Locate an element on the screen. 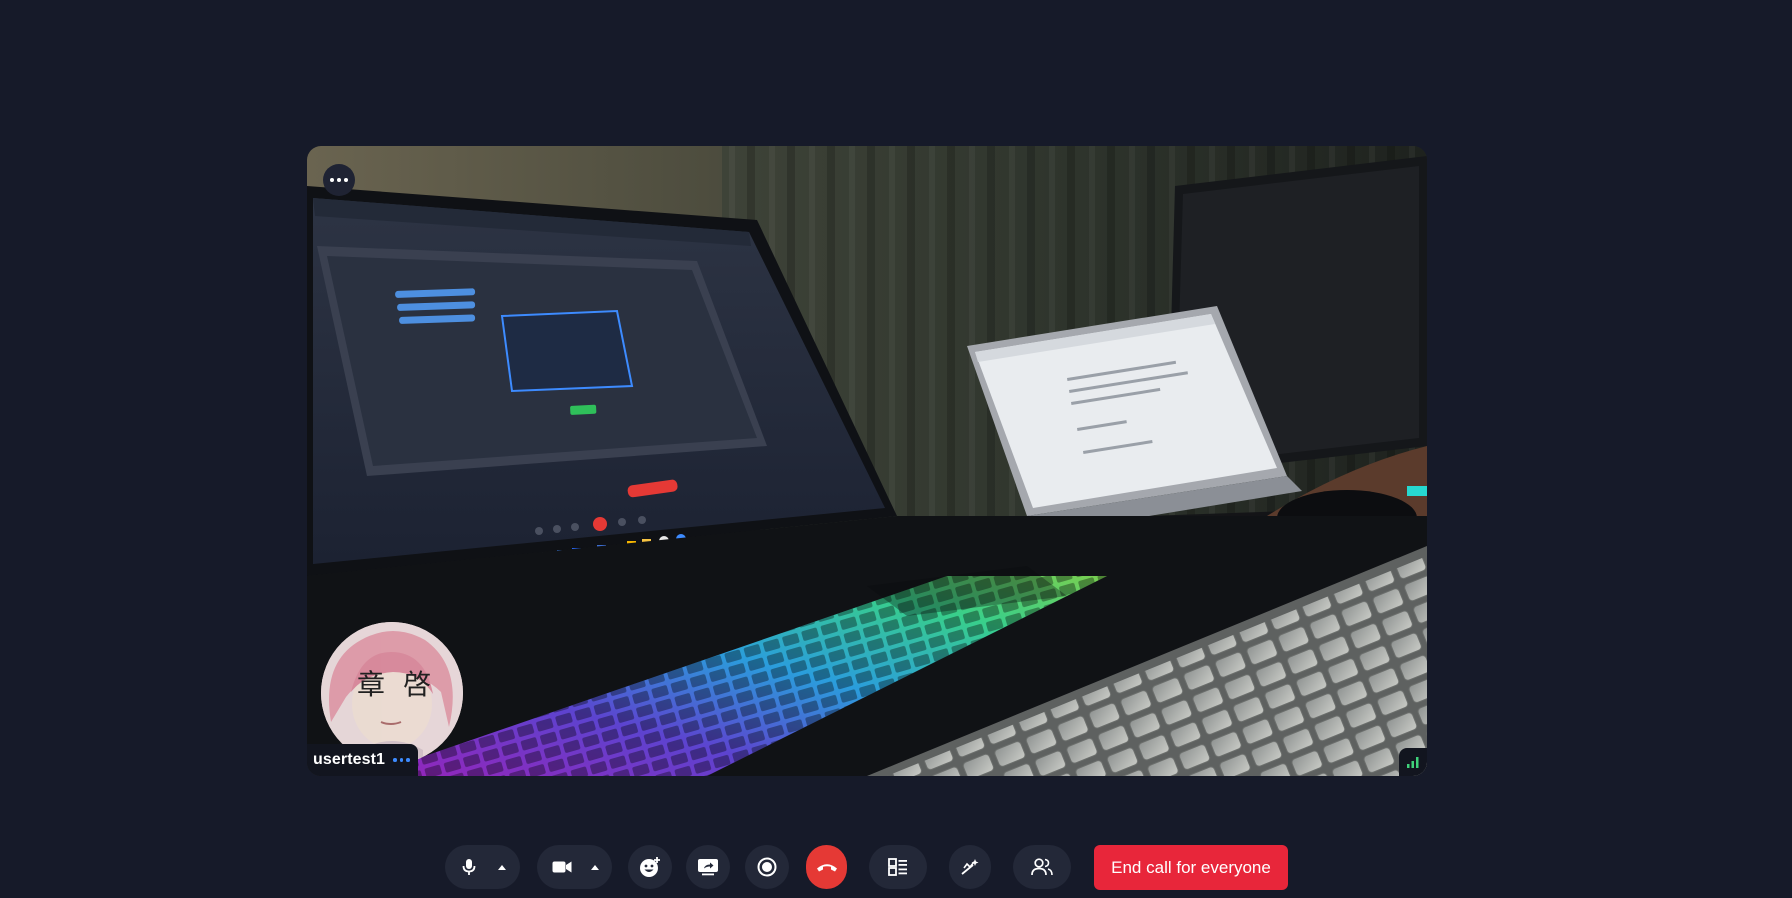  video-camera-icon is located at coordinates (562, 867).